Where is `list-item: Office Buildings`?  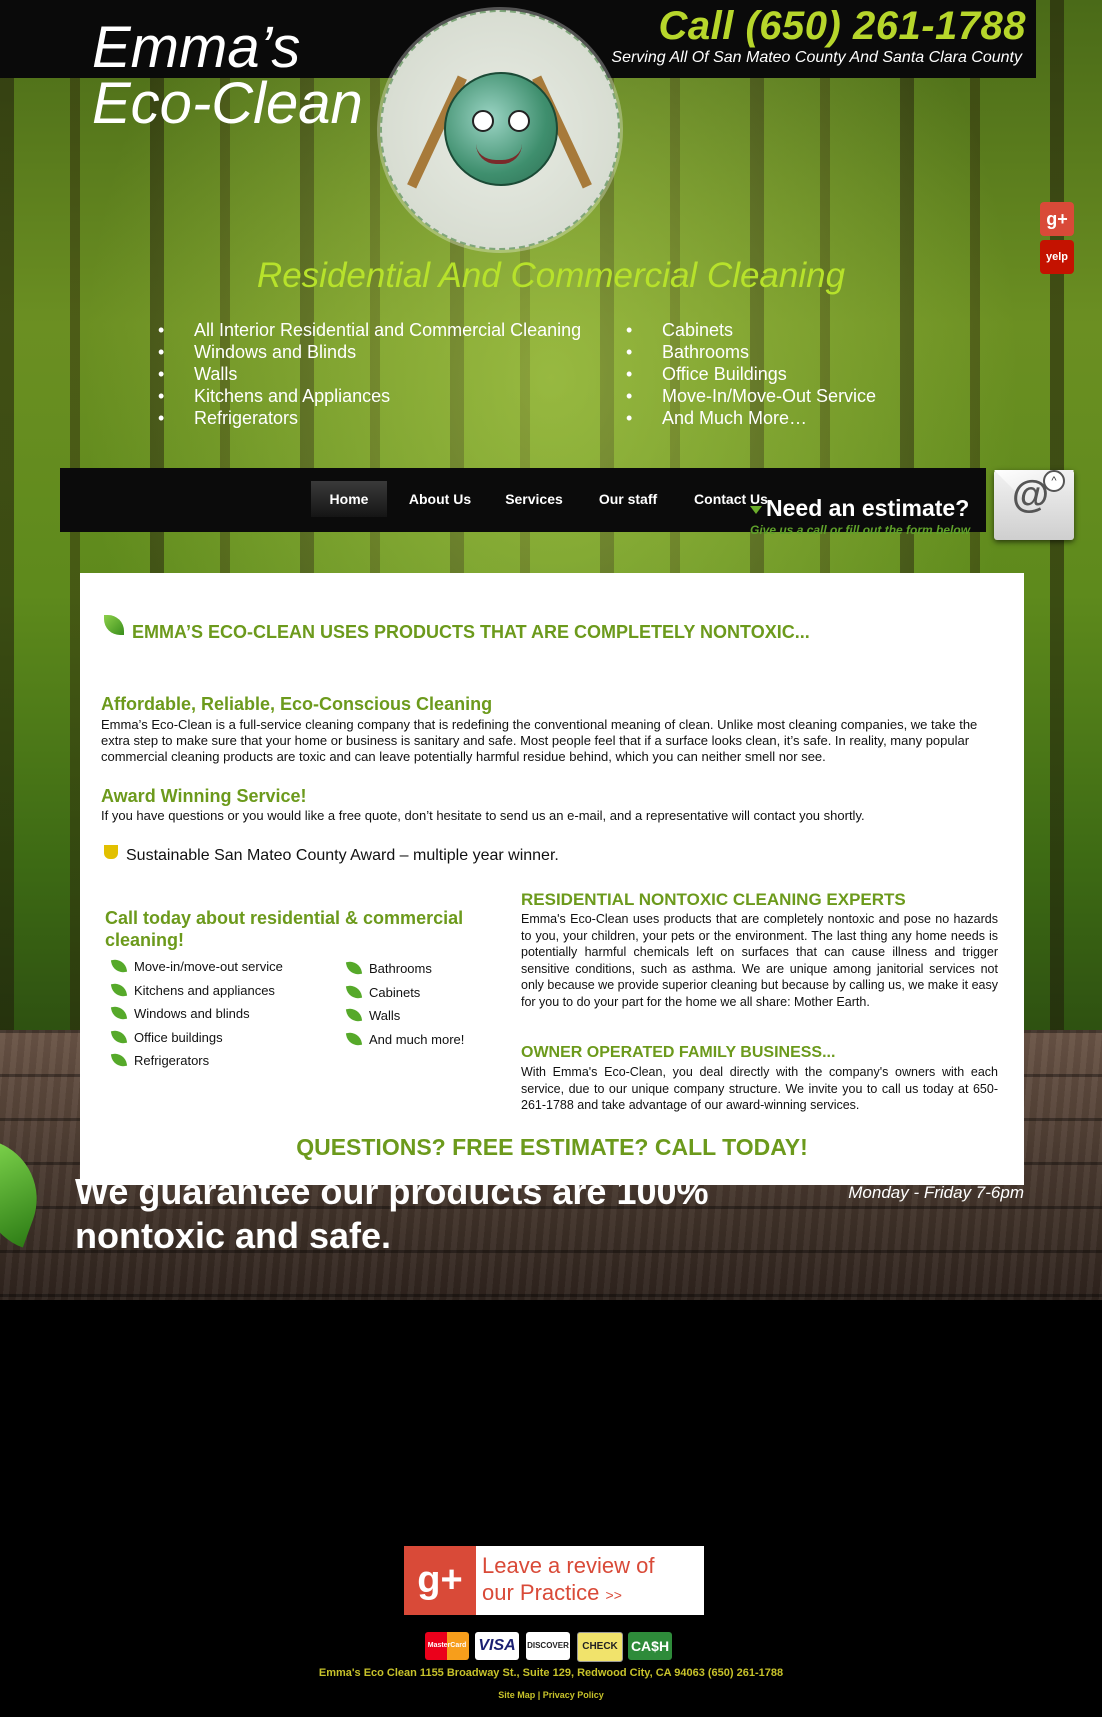
list-item: Office Buildings is located at coordinates (751, 375).